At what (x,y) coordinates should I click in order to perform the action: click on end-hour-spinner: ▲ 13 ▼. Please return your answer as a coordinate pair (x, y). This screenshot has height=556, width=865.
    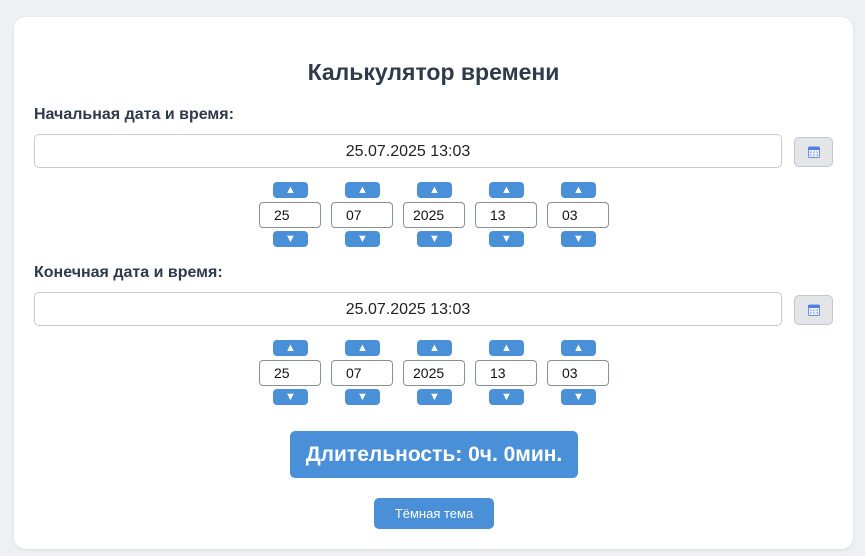
    Looking at the image, I should click on (506, 373).